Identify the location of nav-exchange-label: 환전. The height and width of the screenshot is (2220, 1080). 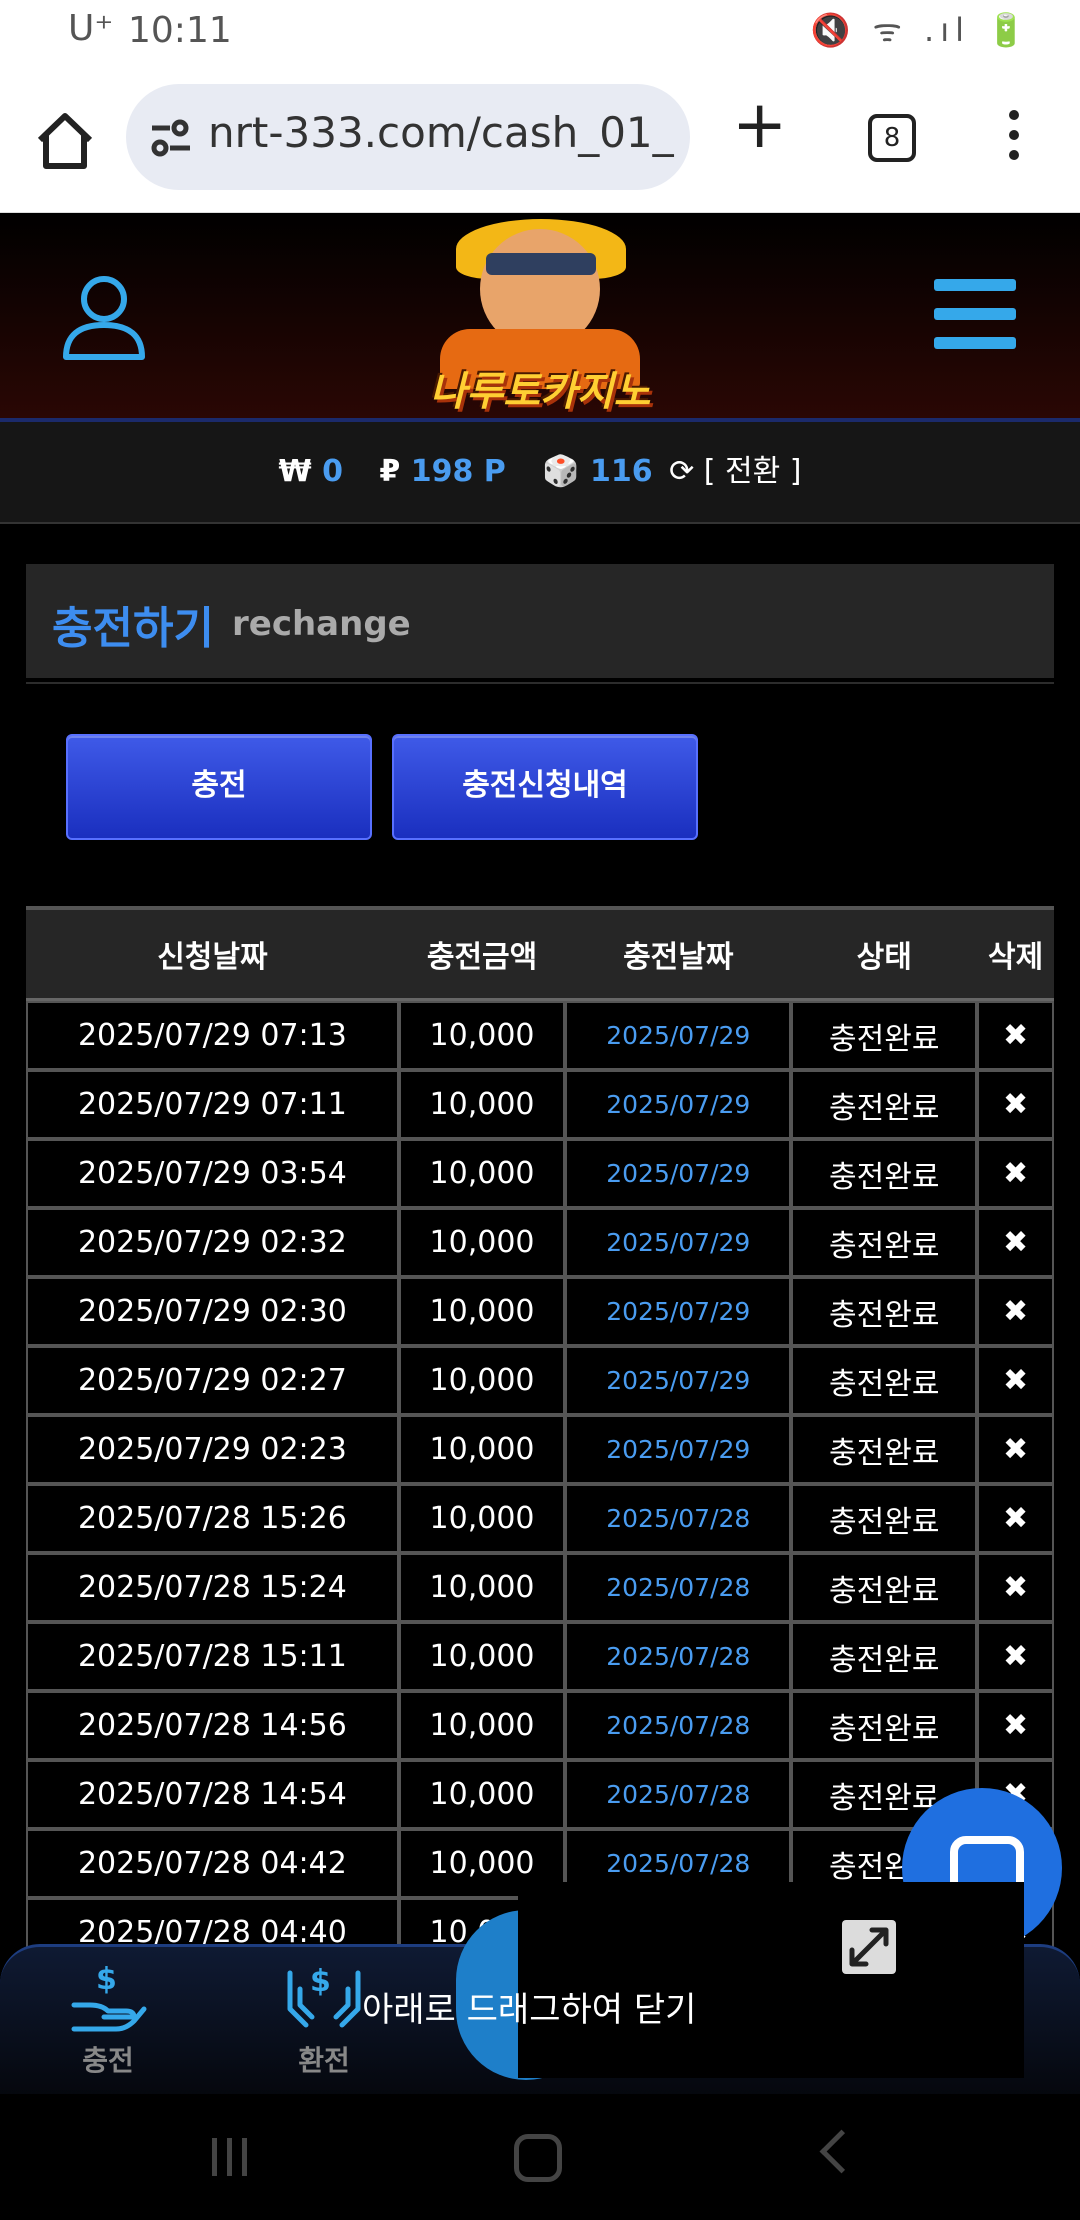
(324, 2060).